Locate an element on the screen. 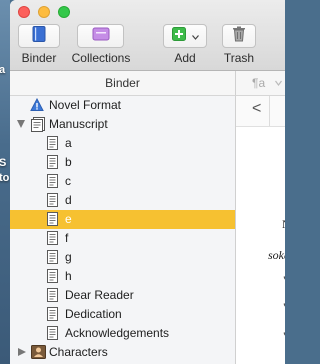  binder-item-label: g is located at coordinates (68, 257).